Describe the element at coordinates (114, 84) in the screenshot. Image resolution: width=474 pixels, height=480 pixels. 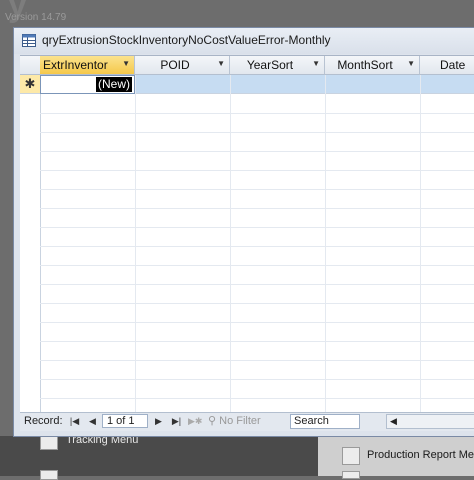
I see `new-record-placeholder: (New)` at that location.